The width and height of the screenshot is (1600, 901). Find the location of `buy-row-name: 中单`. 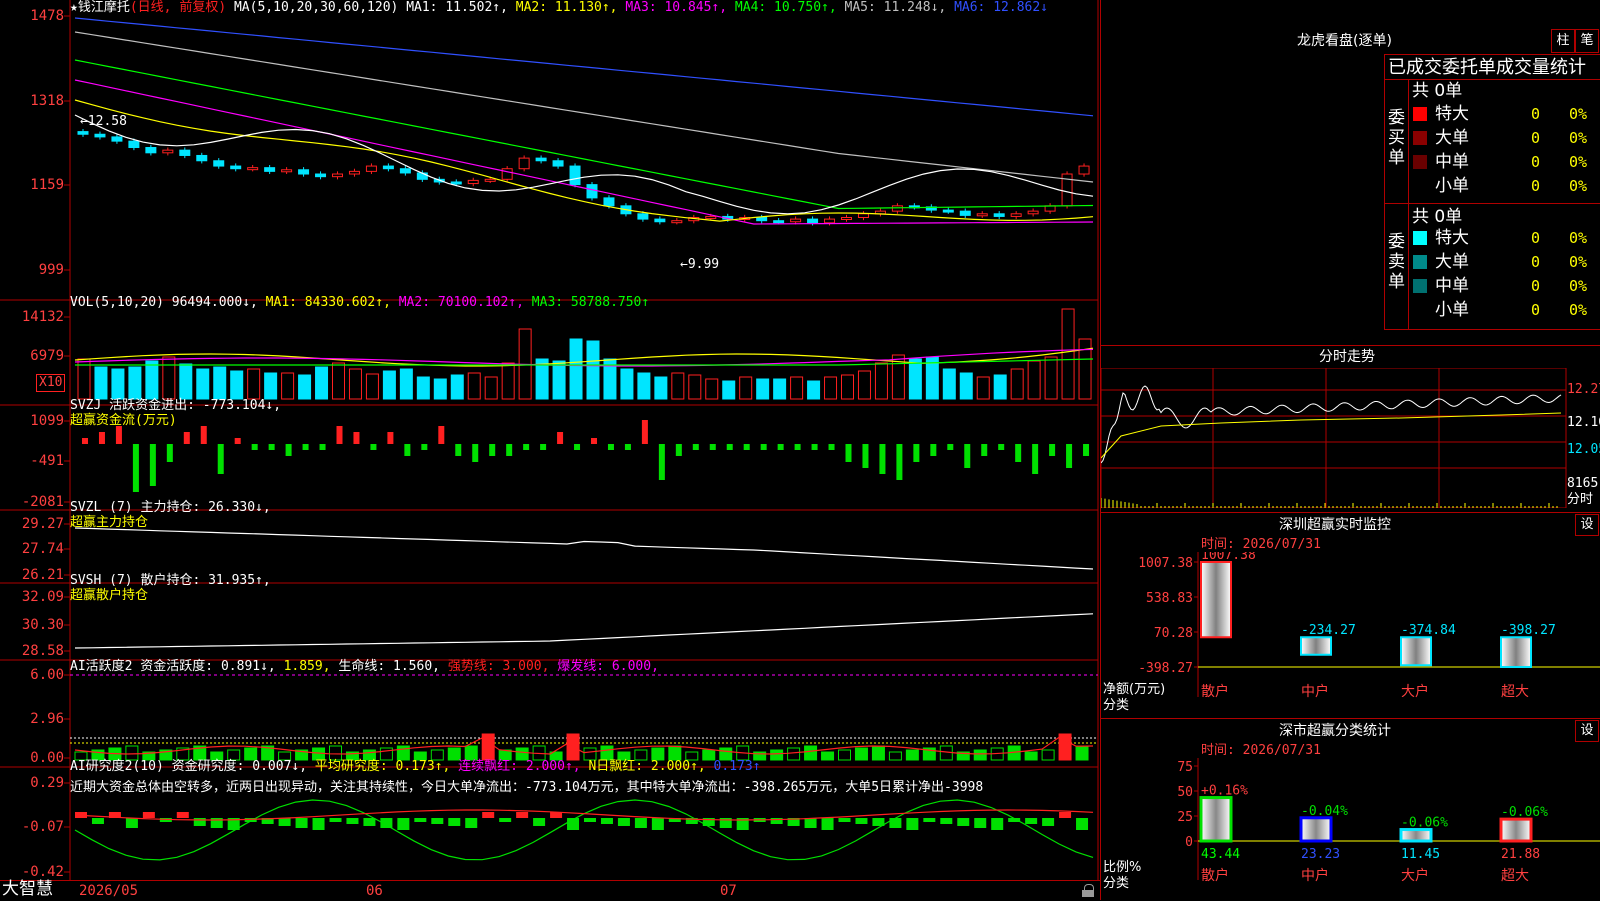

buy-row-name: 中单 is located at coordinates (1452, 162).